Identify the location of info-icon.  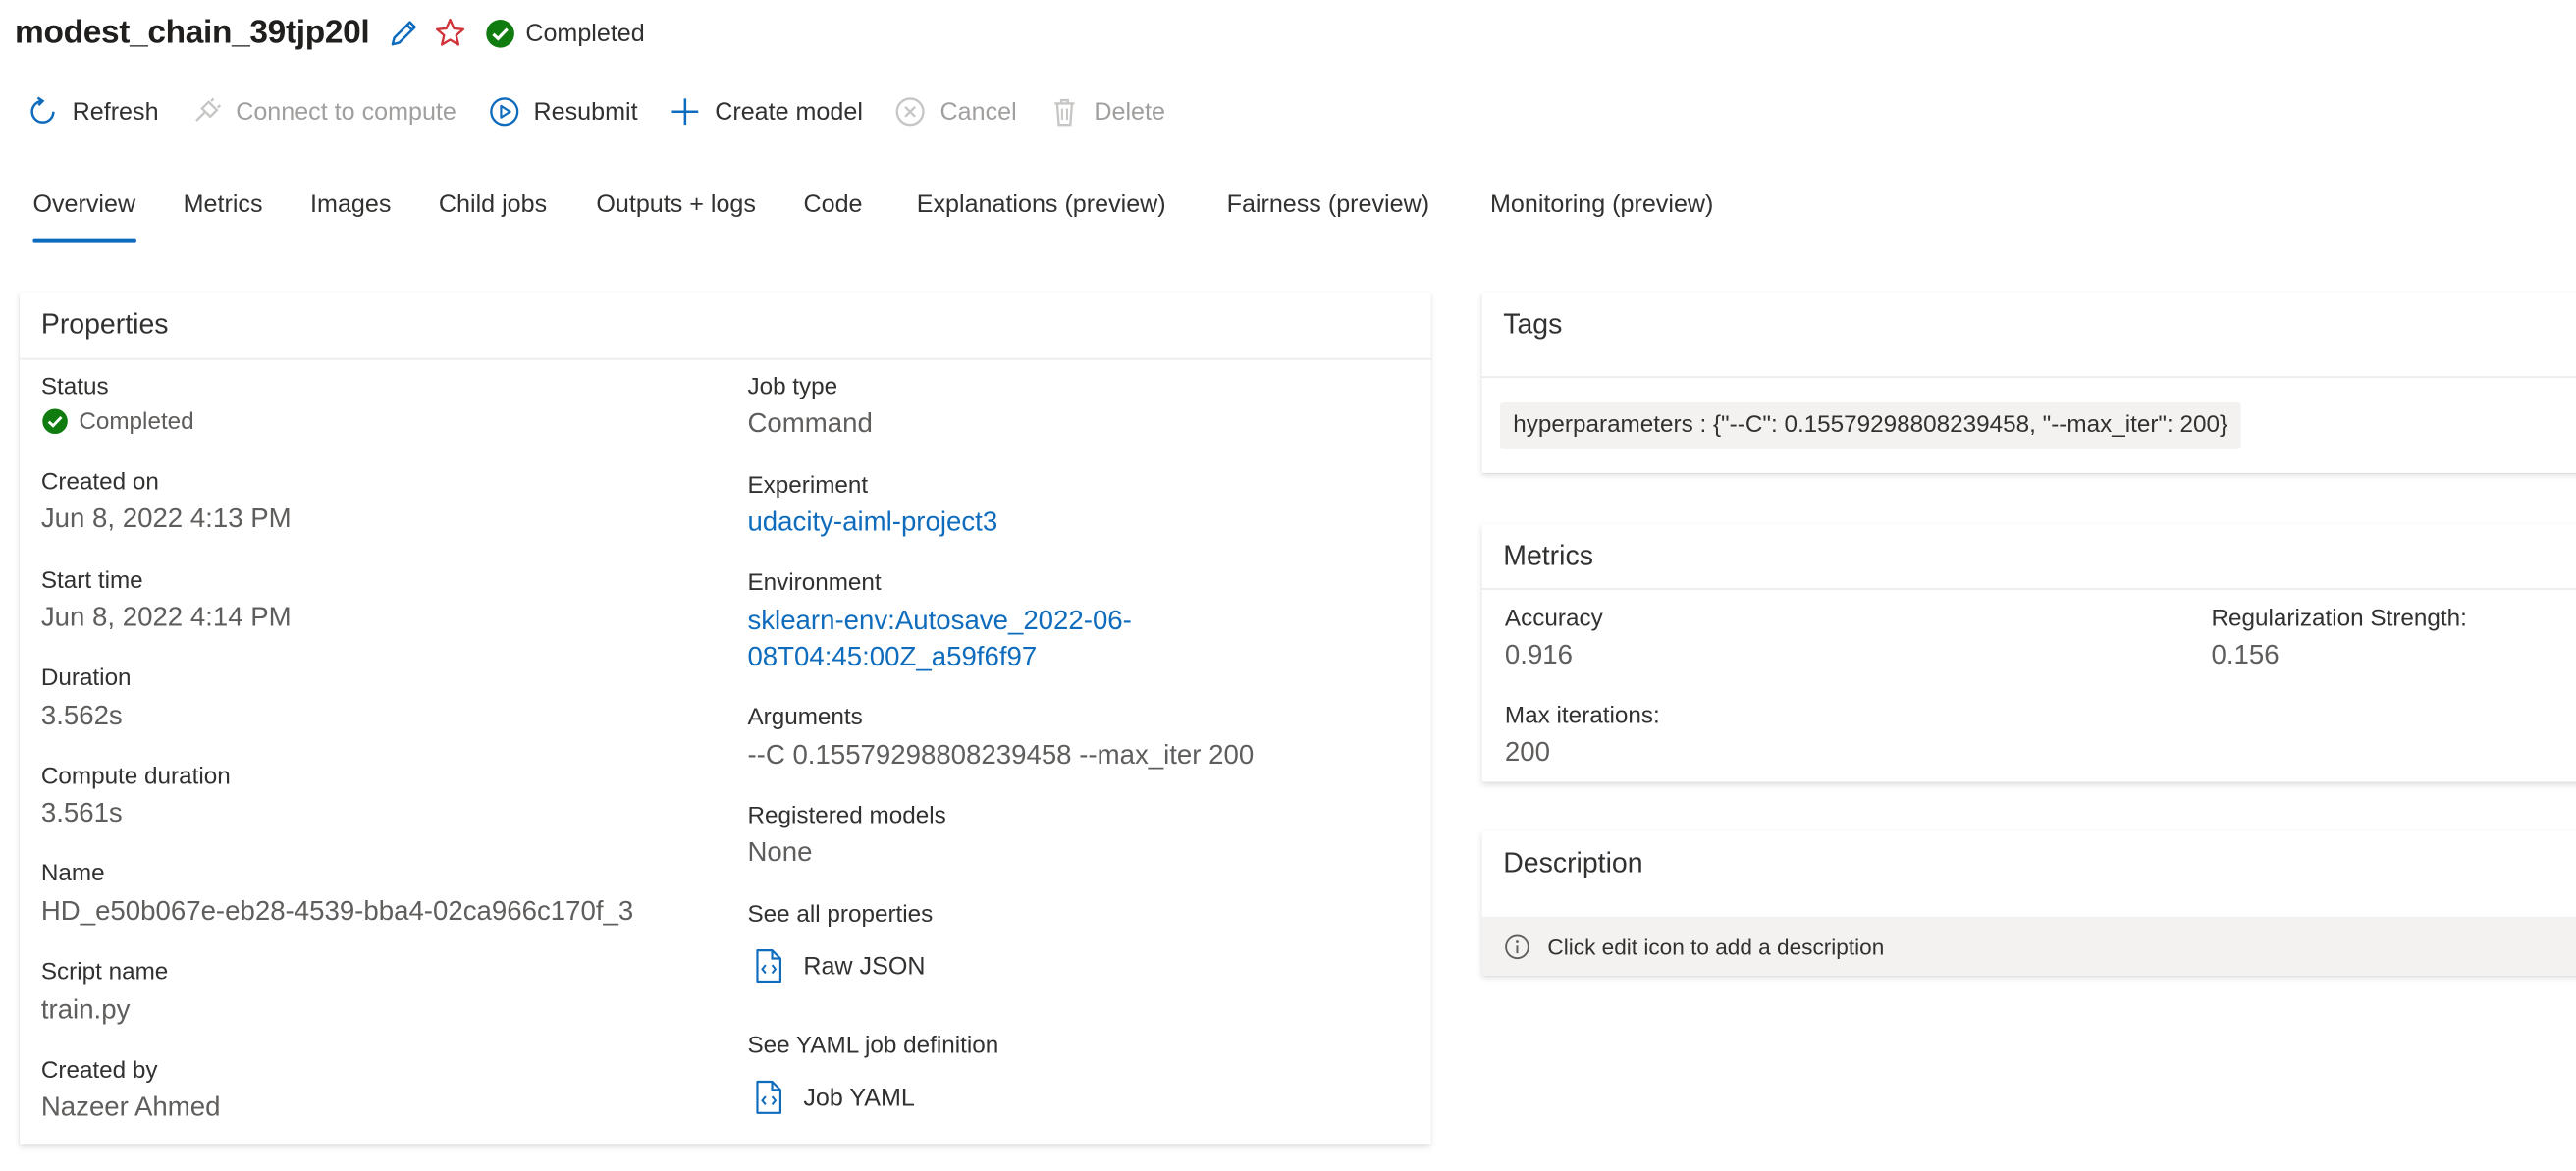
(1517, 946).